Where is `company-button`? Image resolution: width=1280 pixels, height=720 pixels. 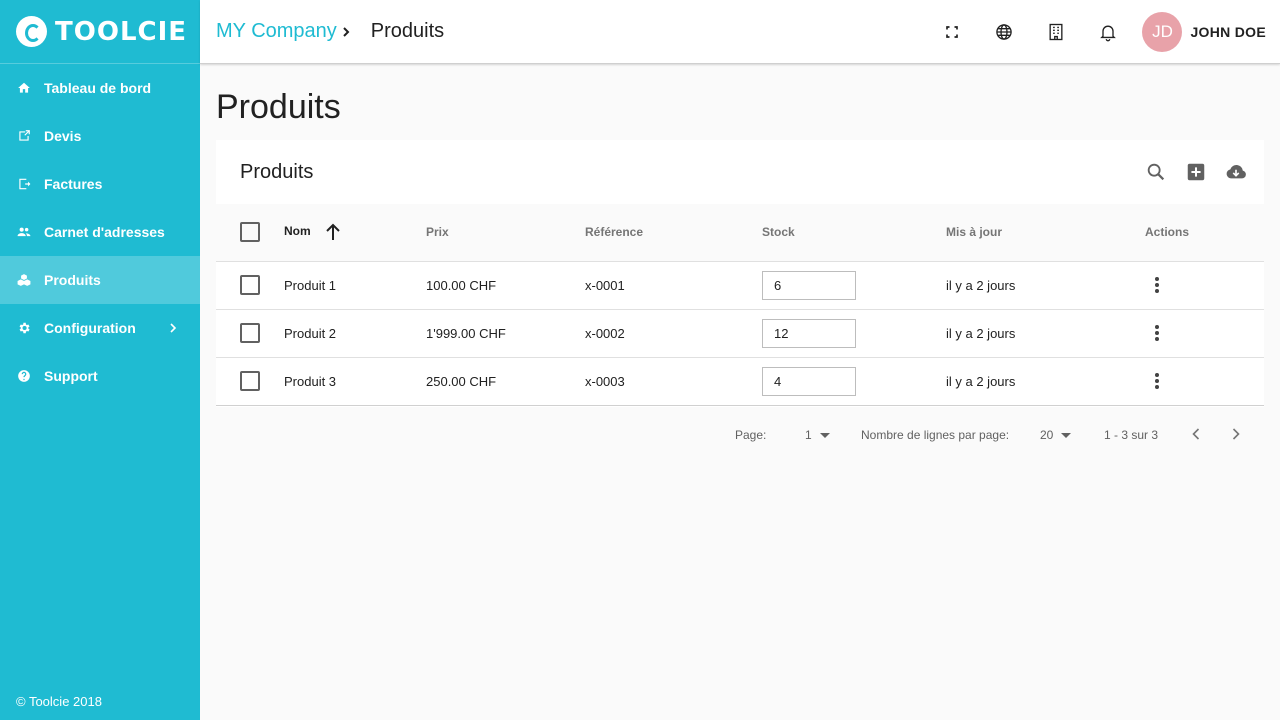
company-button is located at coordinates (1056, 32).